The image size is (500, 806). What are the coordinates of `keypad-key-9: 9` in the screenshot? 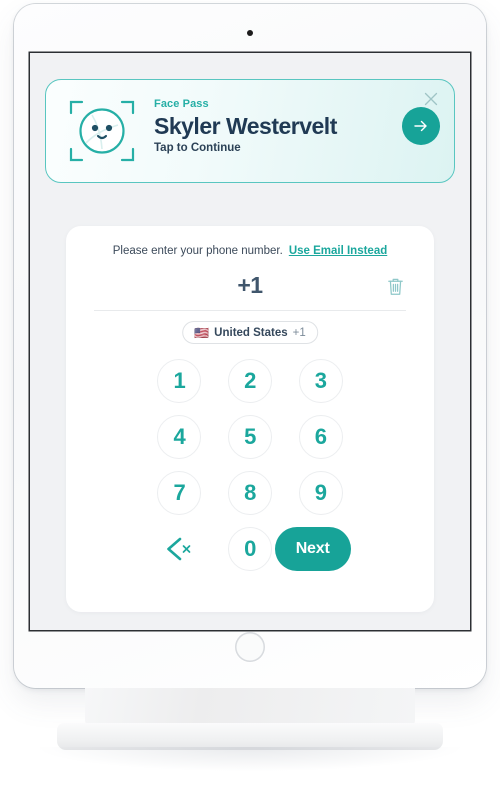 It's located at (320, 493).